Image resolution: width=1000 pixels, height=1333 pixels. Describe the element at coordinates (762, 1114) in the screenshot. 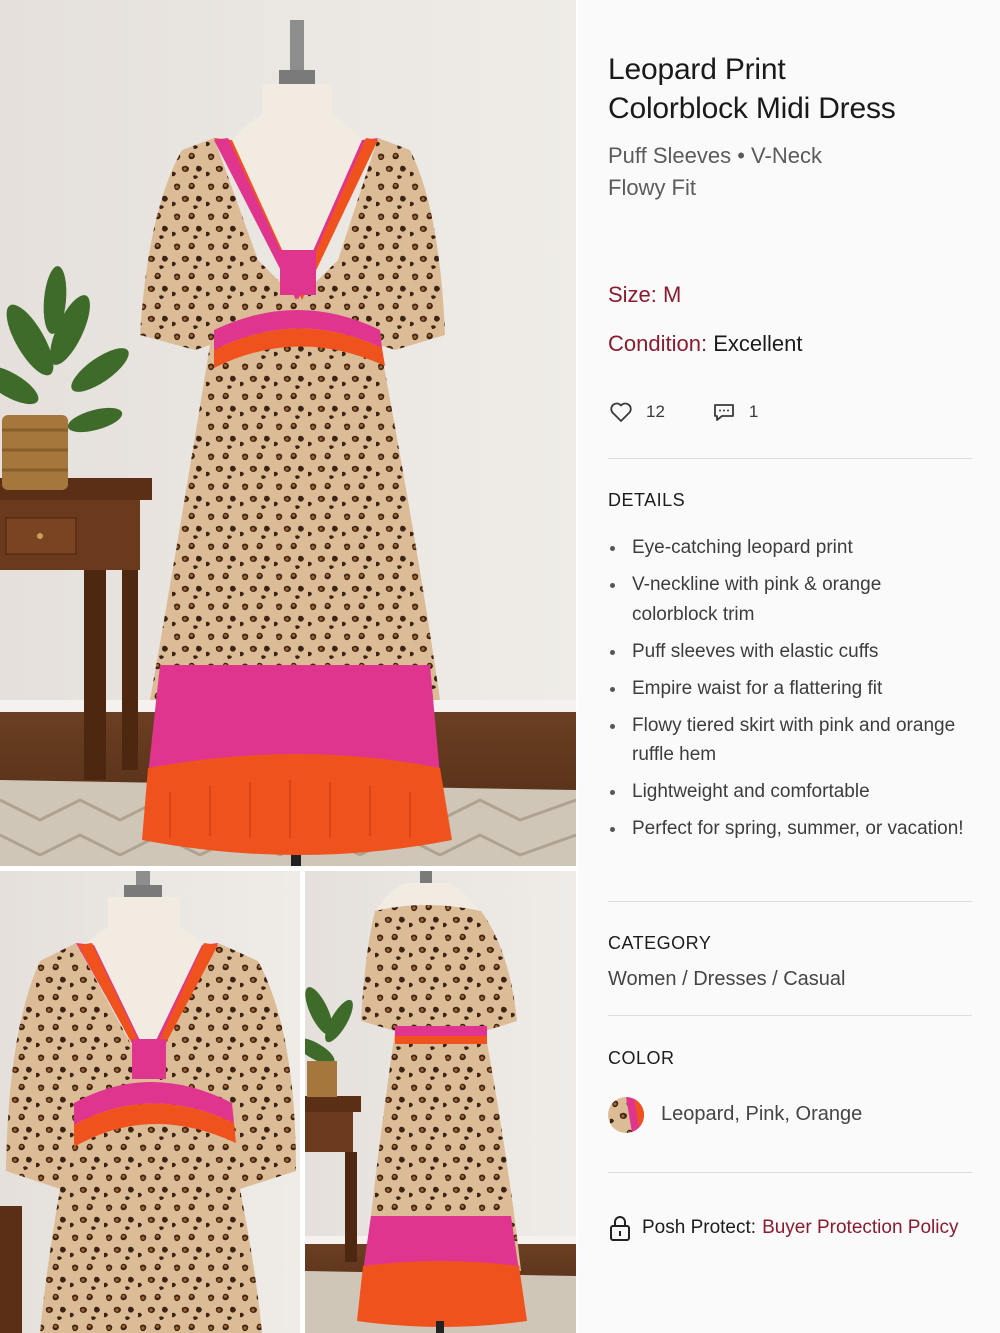

I see `color-value: Leopard, Pink, Orange` at that location.